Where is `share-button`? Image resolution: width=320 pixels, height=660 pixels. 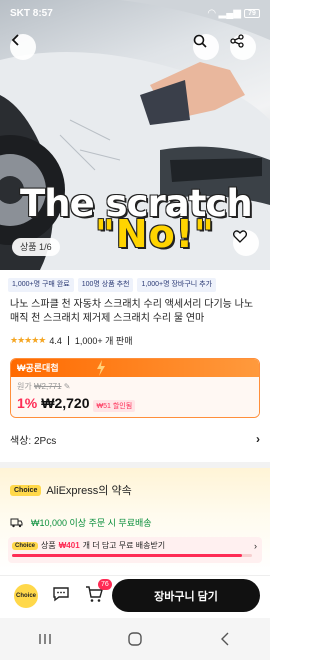 share-button is located at coordinates (243, 47).